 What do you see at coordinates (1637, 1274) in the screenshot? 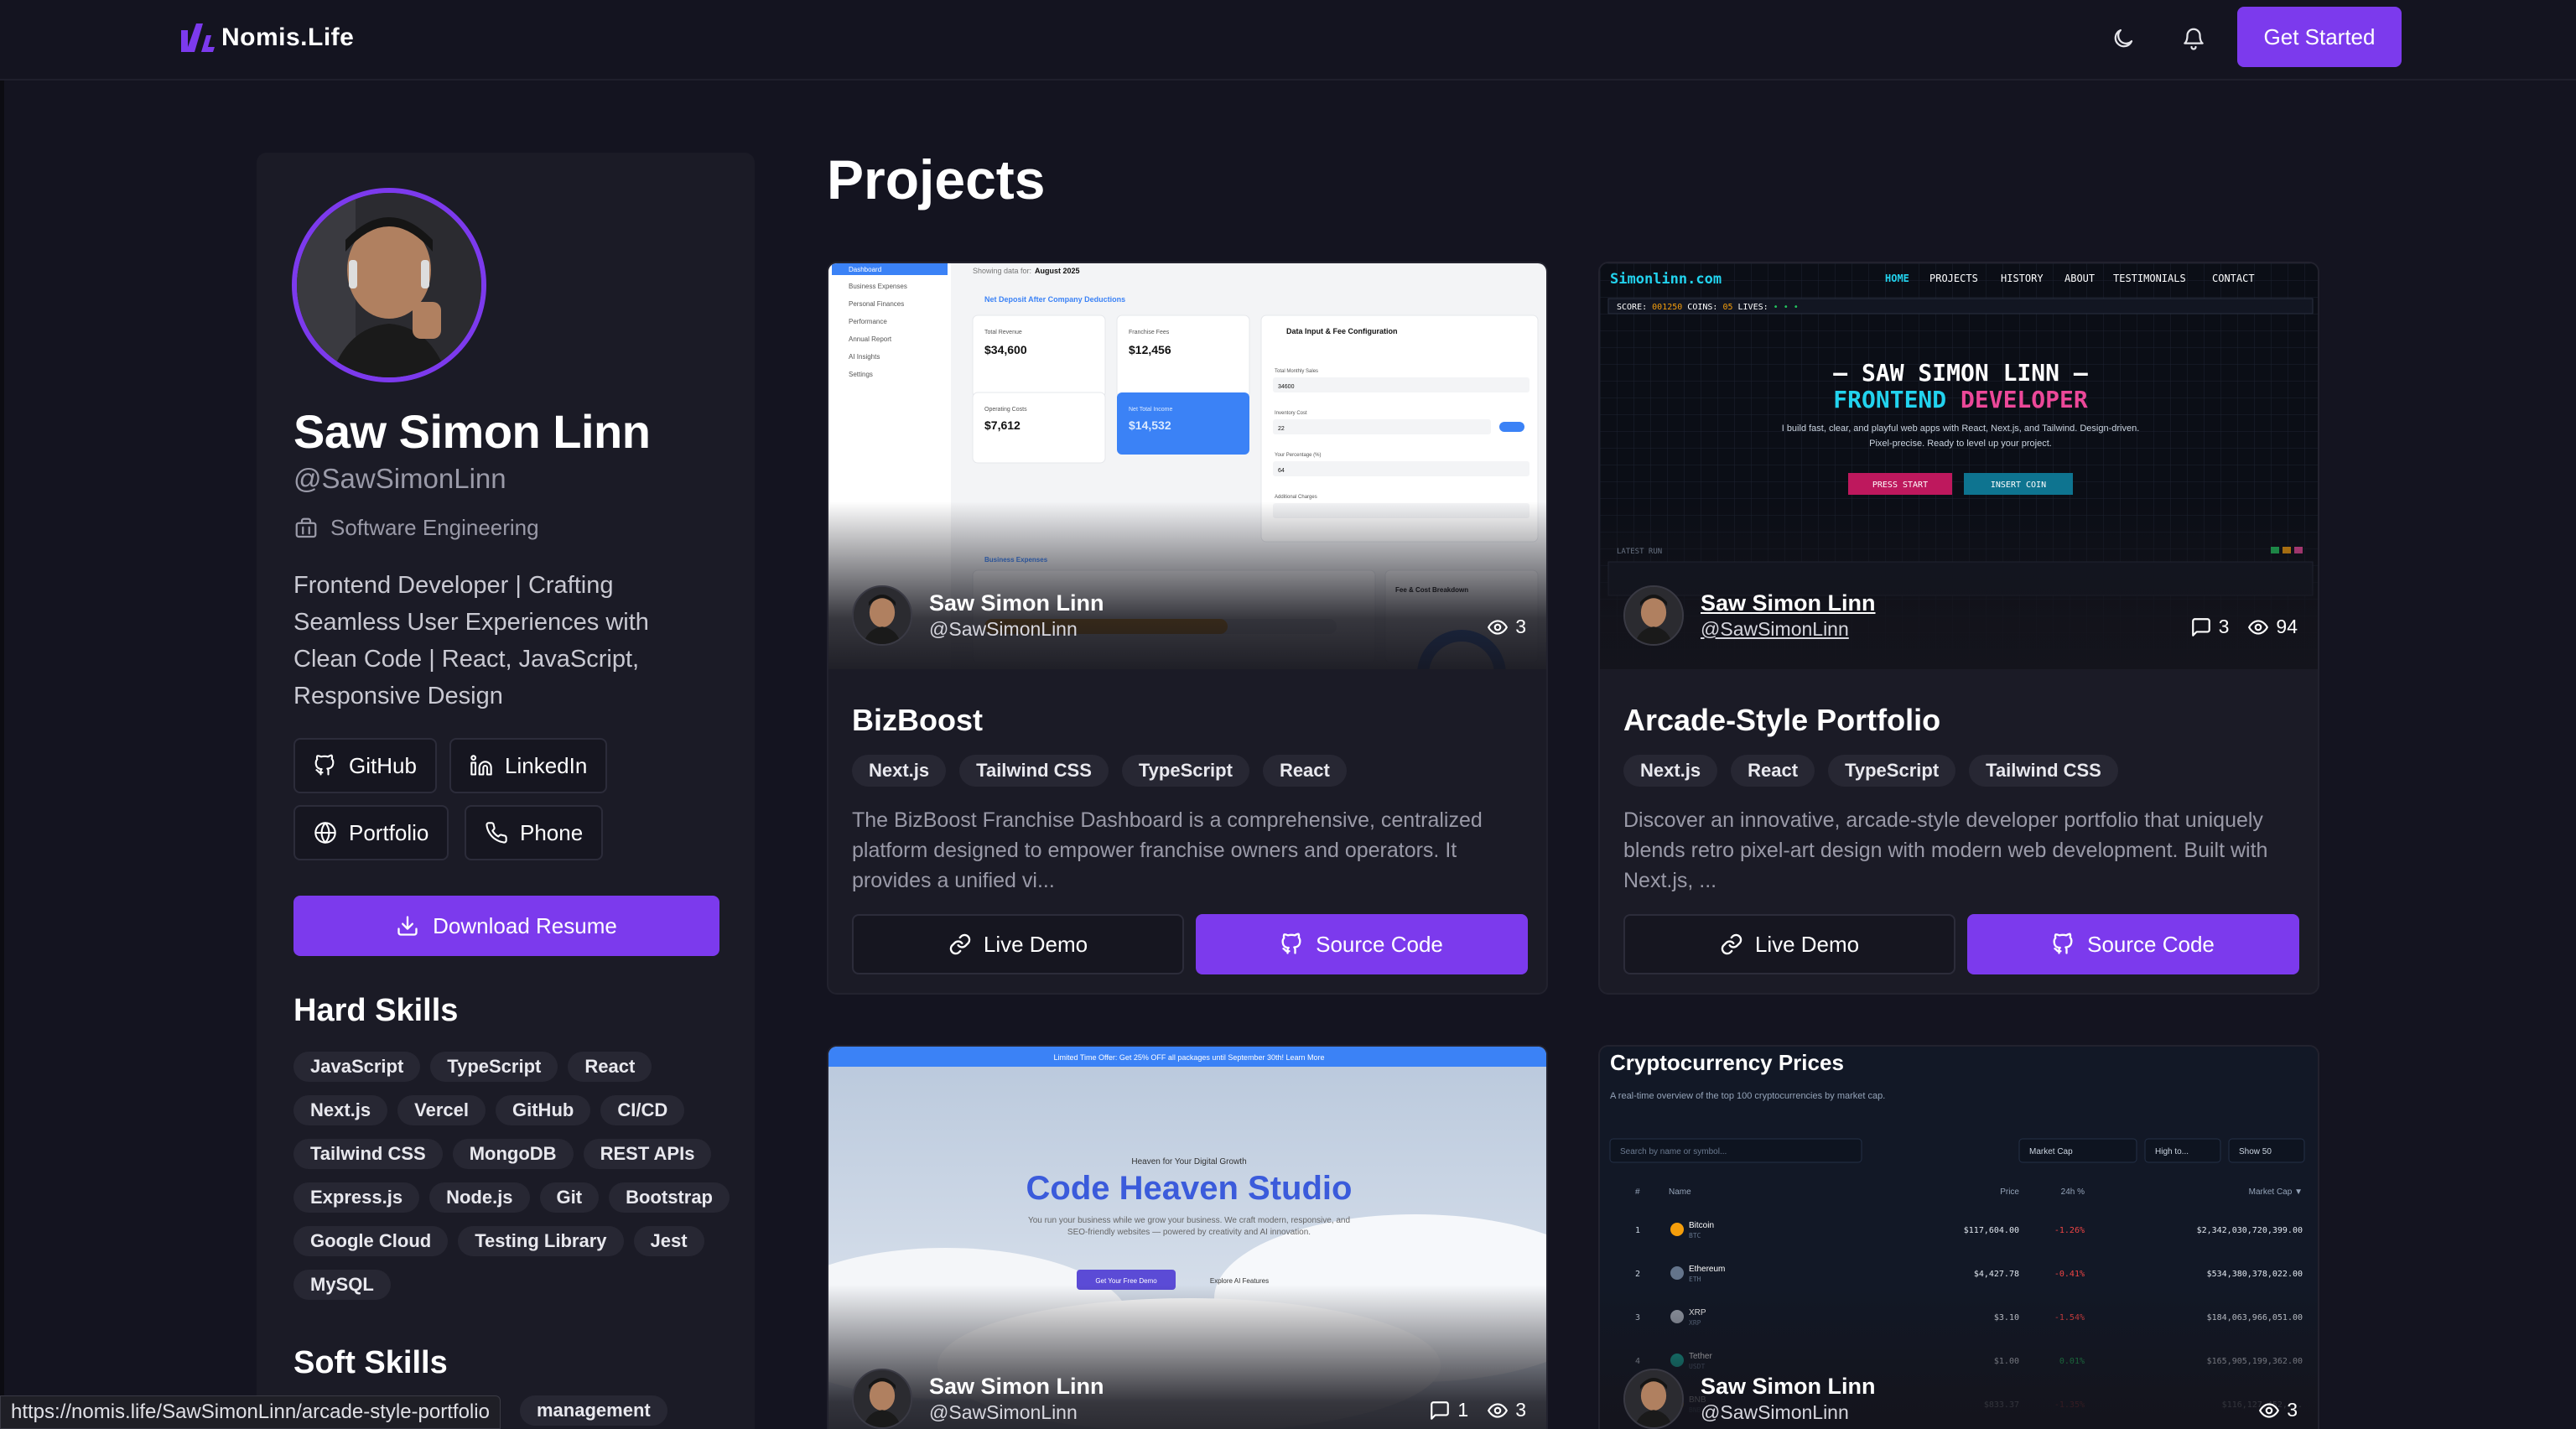
I see `svg-text: 2` at bounding box center [1637, 1274].